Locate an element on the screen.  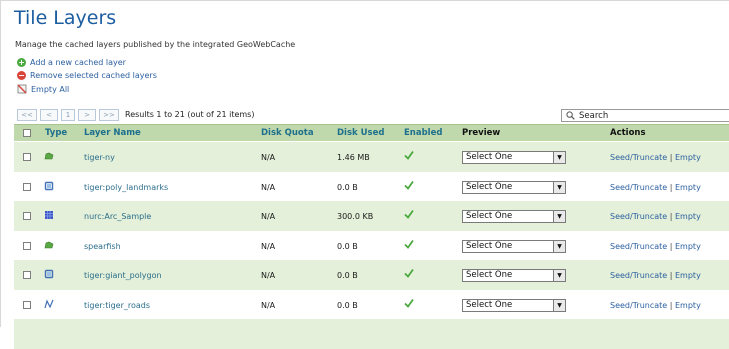
search-input: Search is located at coordinates (645, 115).